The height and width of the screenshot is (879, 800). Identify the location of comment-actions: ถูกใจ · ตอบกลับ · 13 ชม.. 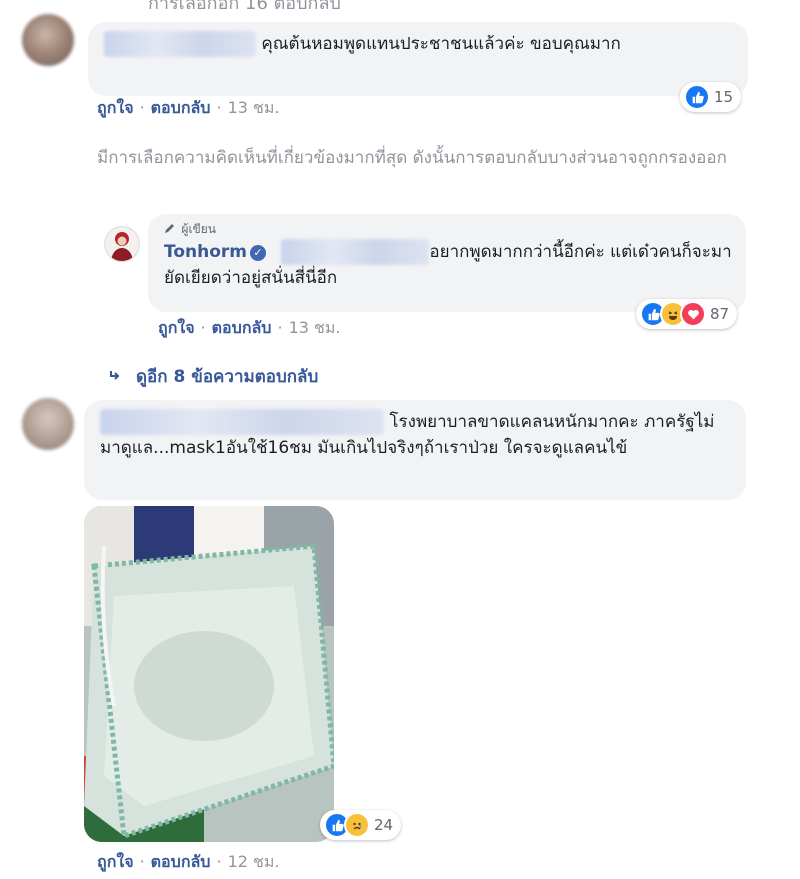
(188, 108).